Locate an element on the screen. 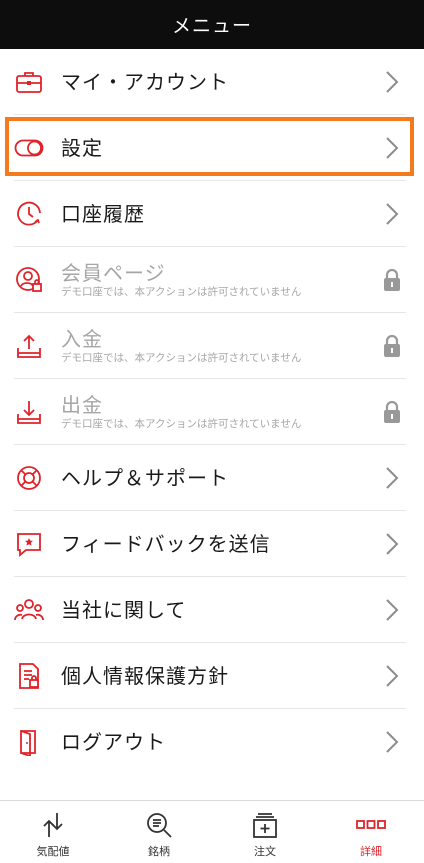 This screenshot has width=424, height=863. tab-order: 注文 is located at coordinates (265, 832).